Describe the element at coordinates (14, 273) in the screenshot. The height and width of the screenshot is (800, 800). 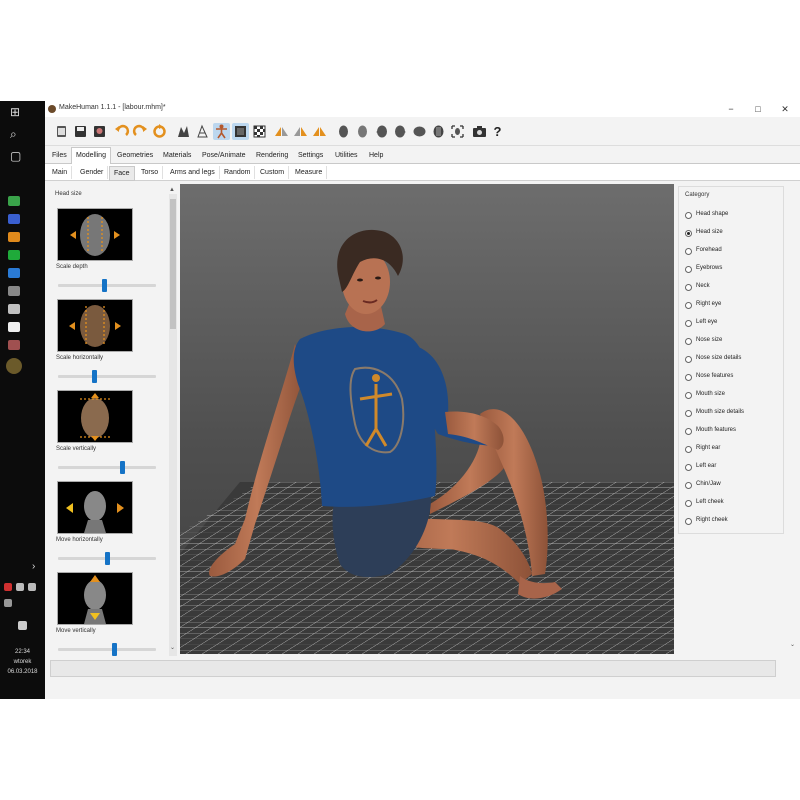
I see `ie-icon` at that location.